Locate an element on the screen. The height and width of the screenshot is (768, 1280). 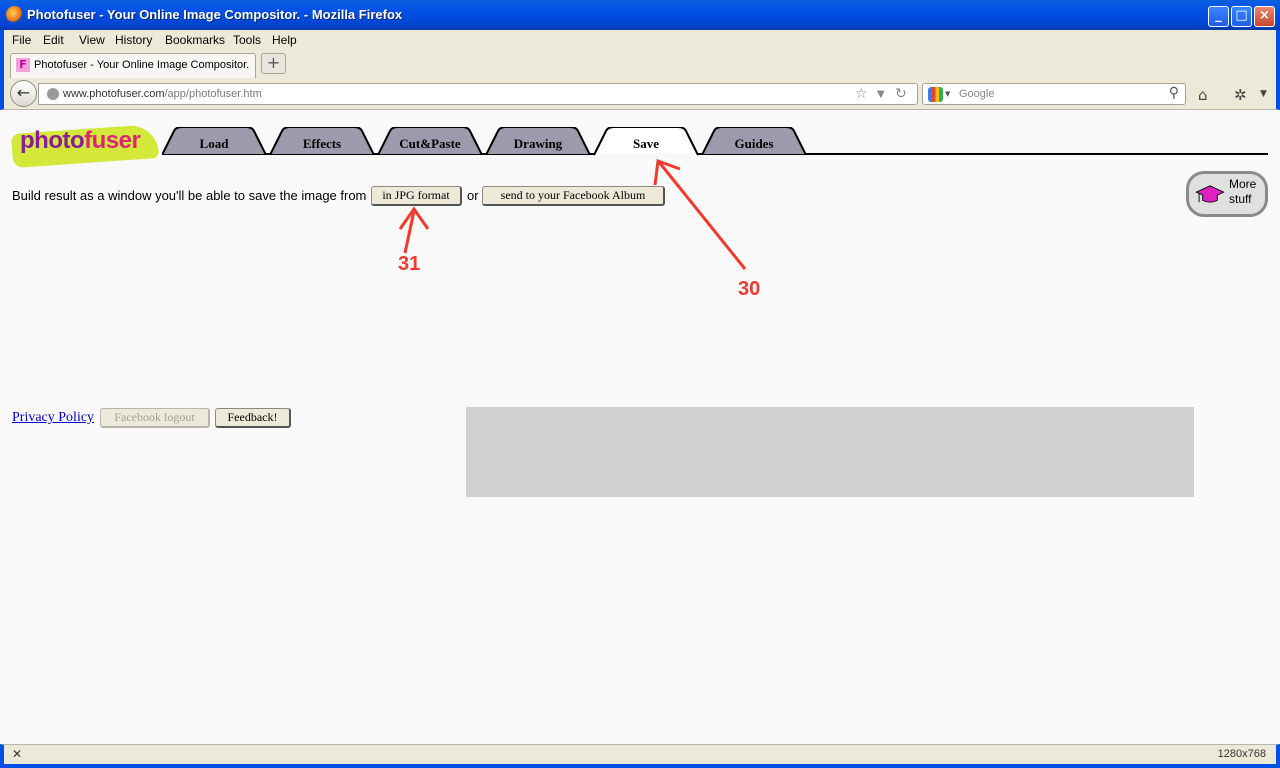
menu-bookmarks: Bookmarks is located at coordinates (195, 40).